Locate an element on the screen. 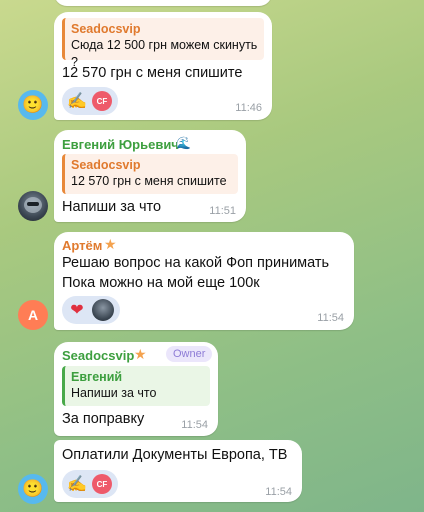  quote-text: Напиши за что is located at coordinates (114, 393).